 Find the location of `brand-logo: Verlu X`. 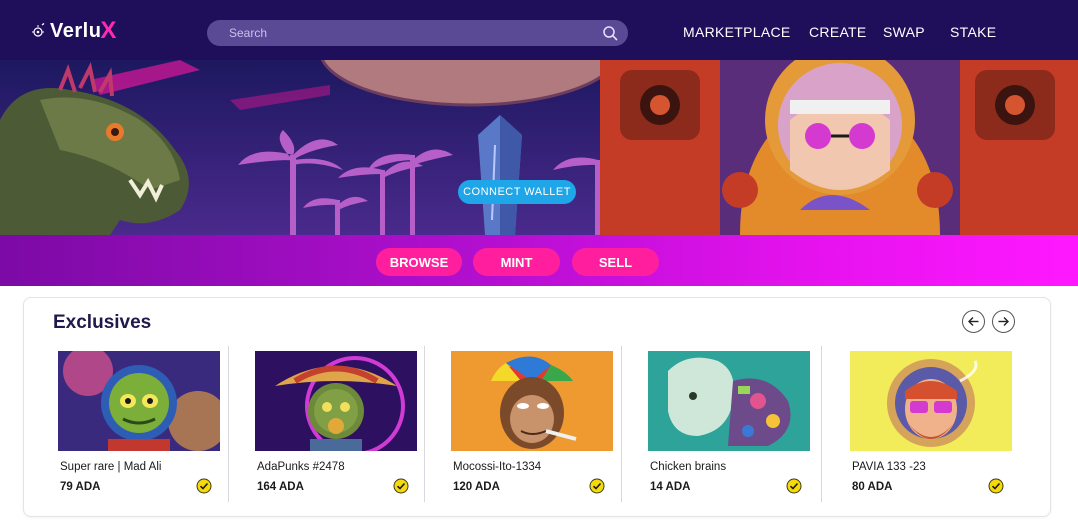

brand-logo: Verlu X is located at coordinates (73, 31).